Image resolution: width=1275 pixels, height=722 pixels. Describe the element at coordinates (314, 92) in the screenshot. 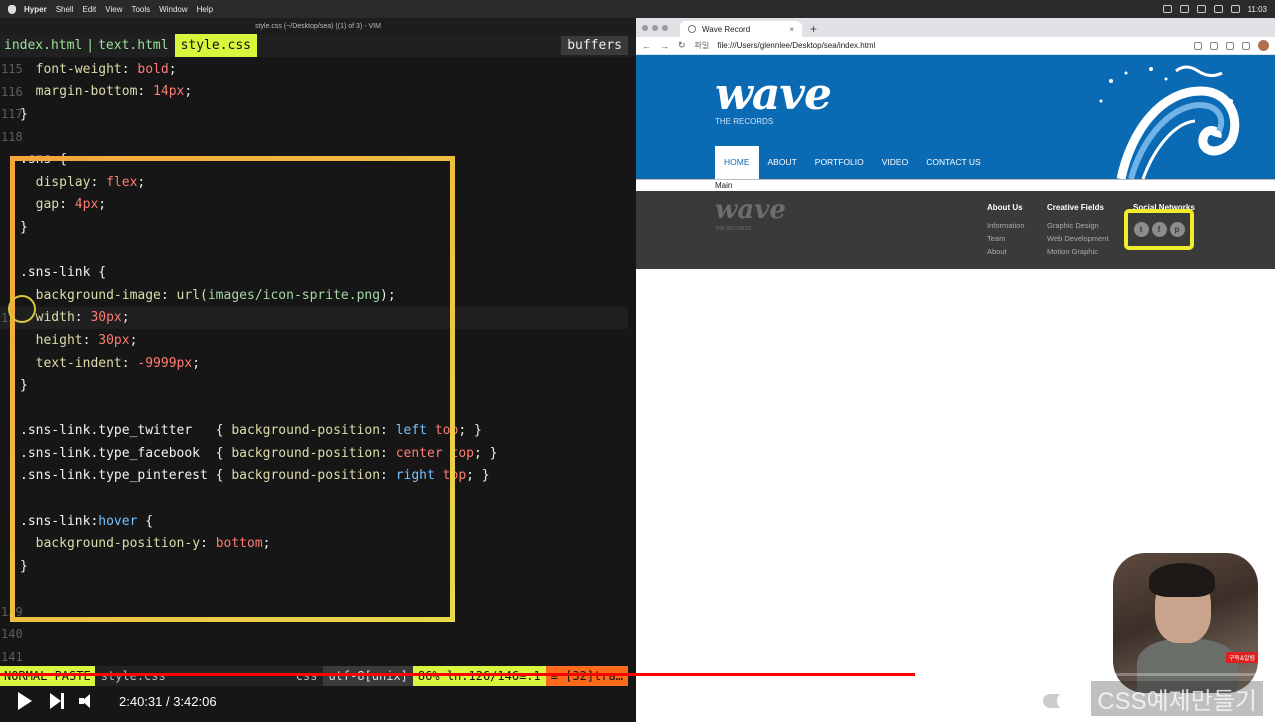

I see `code-line: 116 margin-bottom: 14px;` at that location.